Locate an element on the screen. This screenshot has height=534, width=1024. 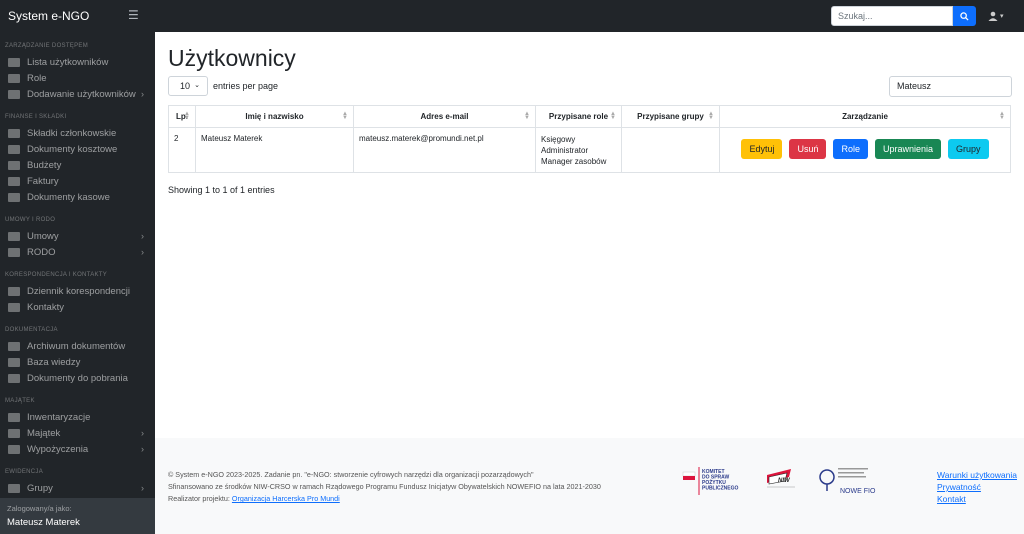
sidebar-item-label: Grupy is located at coordinates (40, 488).